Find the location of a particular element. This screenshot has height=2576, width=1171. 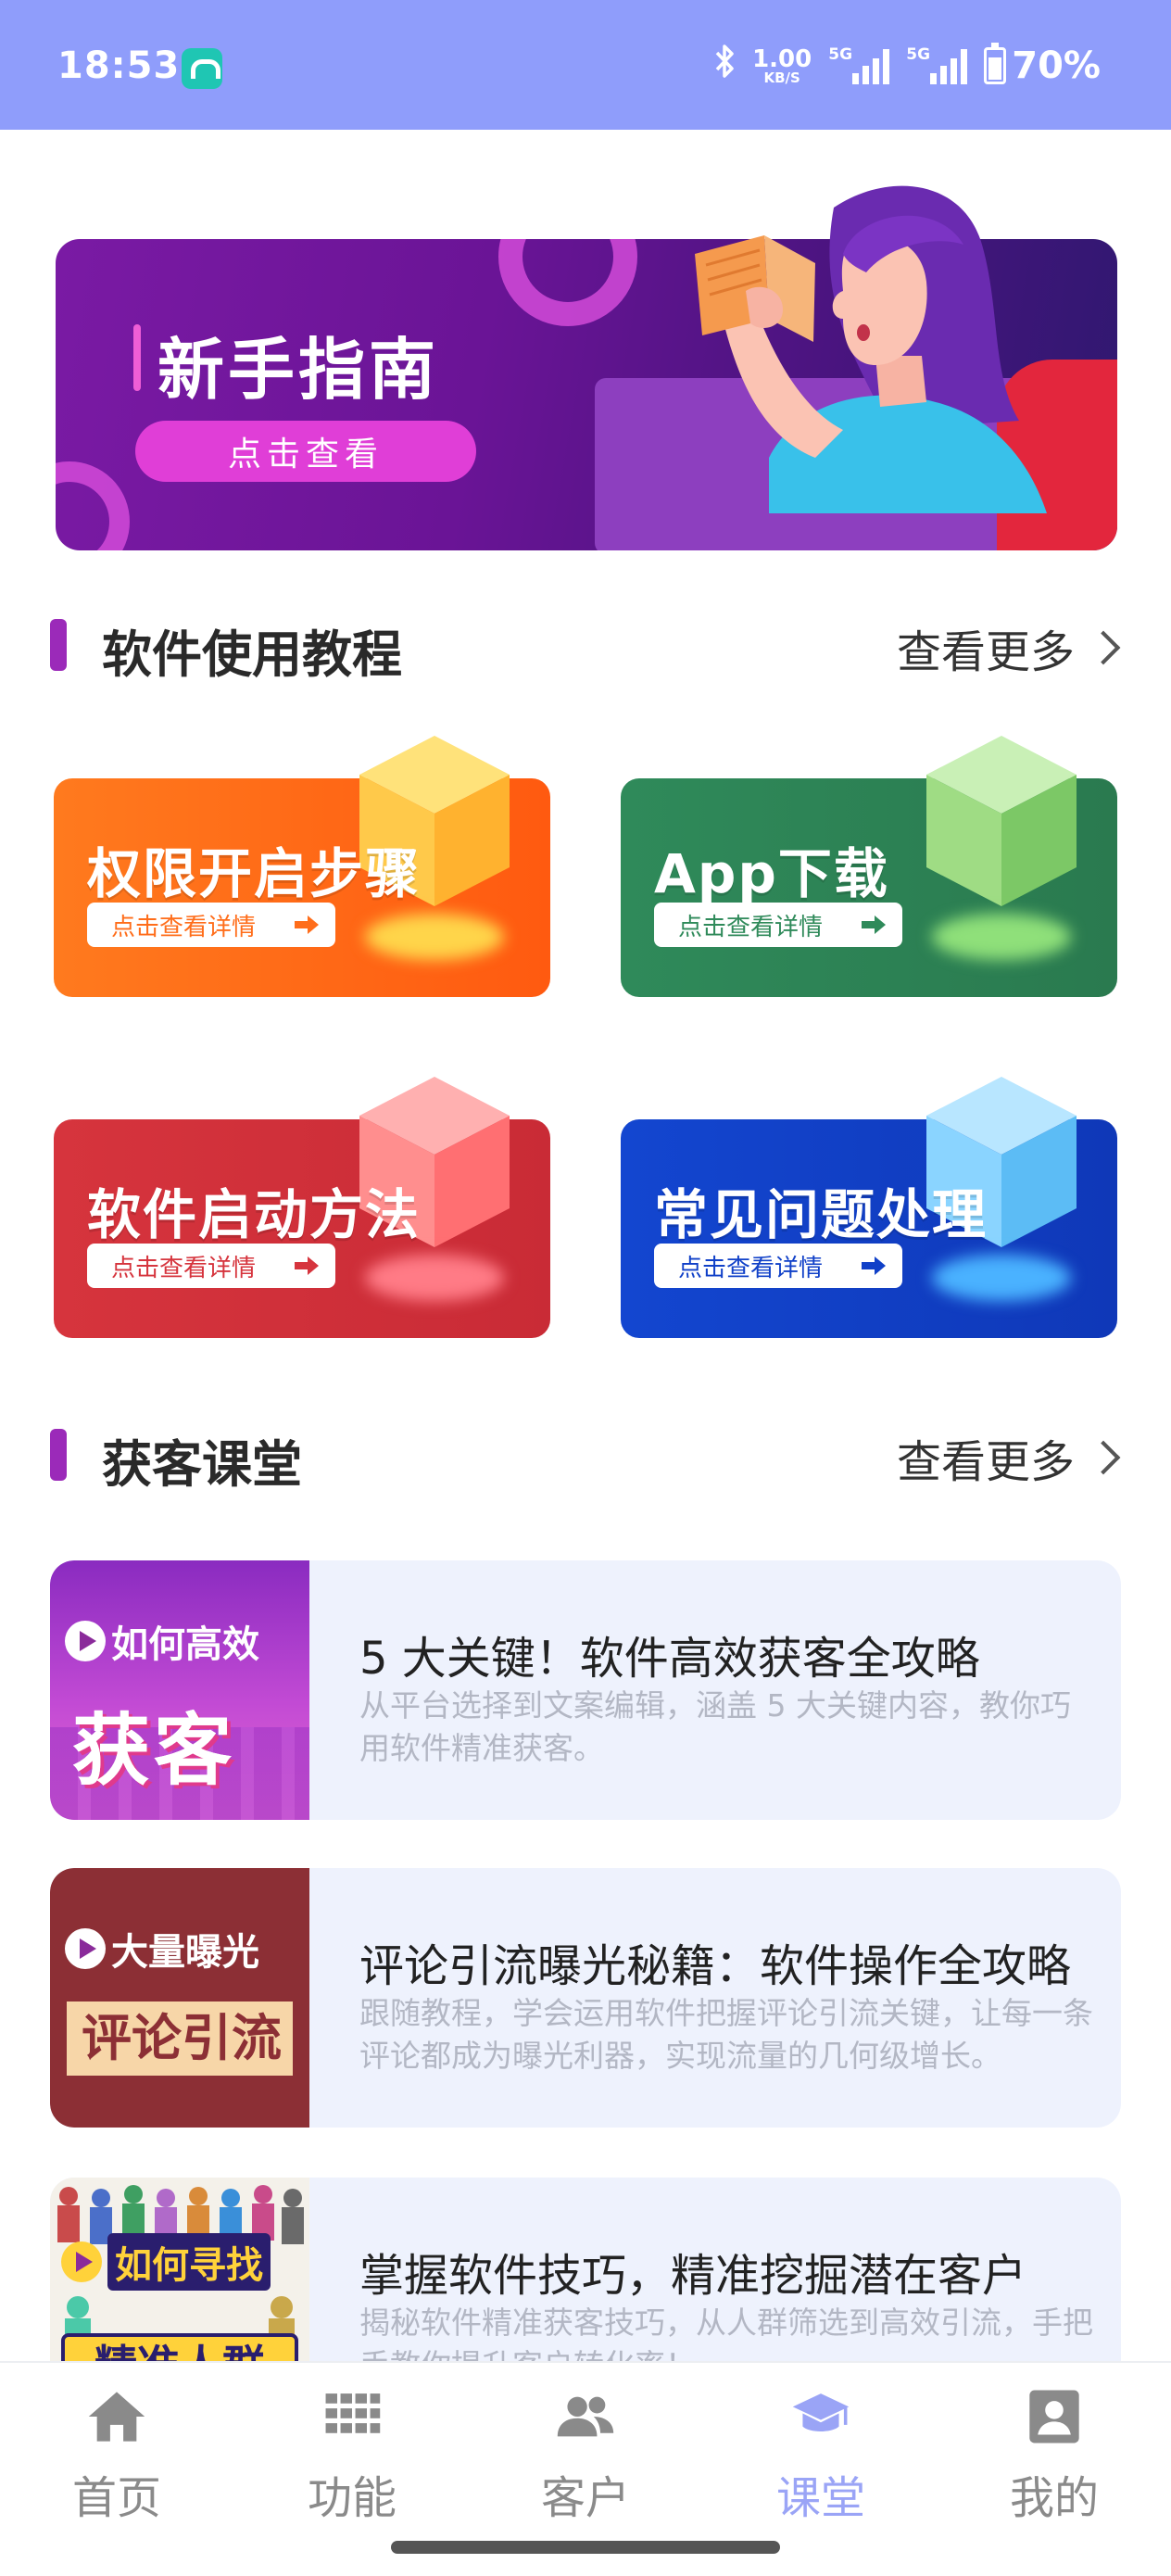

tutorial-card-app-download: App下载 点击查看详情 is located at coordinates (869, 867).